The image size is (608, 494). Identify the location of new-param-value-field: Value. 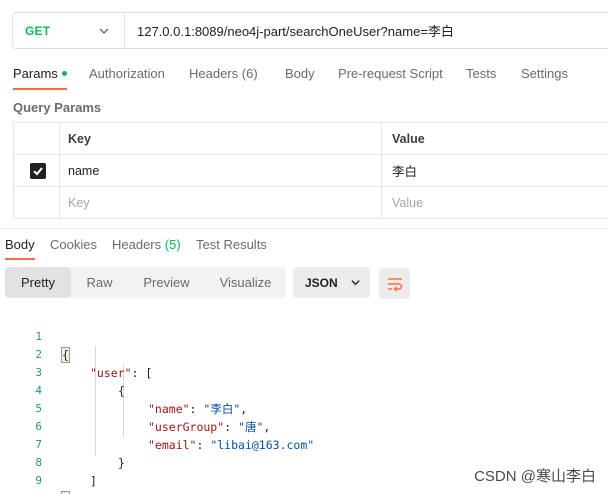
(495, 202).